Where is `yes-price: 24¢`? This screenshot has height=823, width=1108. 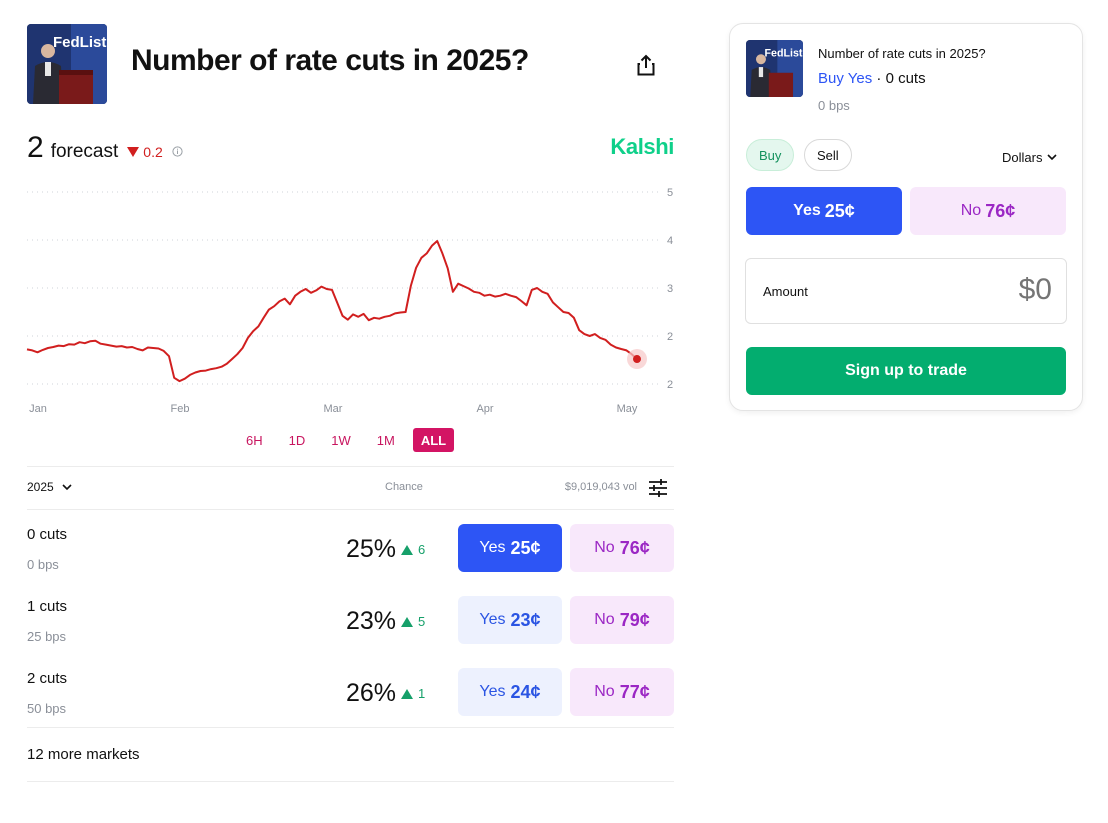
yes-price: 24¢ is located at coordinates (525, 691).